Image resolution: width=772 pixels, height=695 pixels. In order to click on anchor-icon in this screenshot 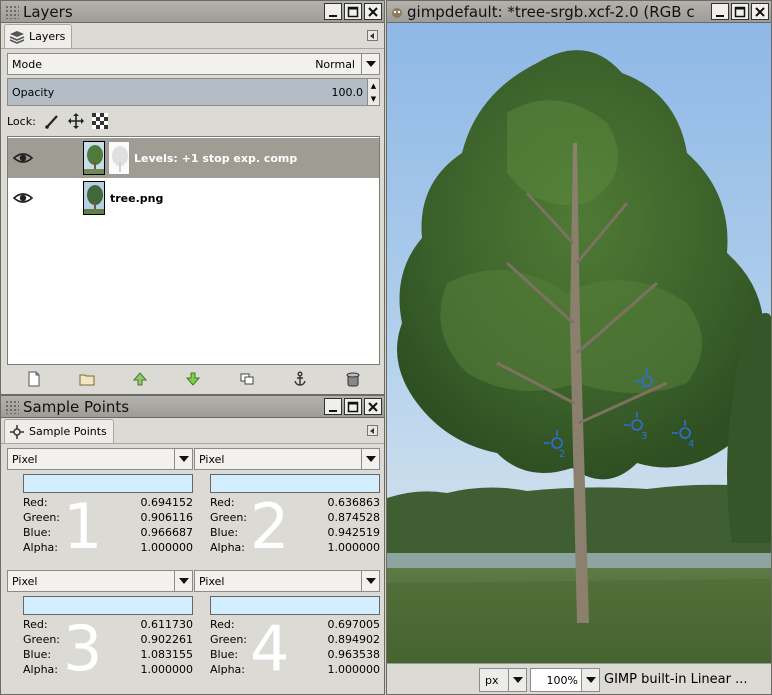, I will do `click(300, 378)`.